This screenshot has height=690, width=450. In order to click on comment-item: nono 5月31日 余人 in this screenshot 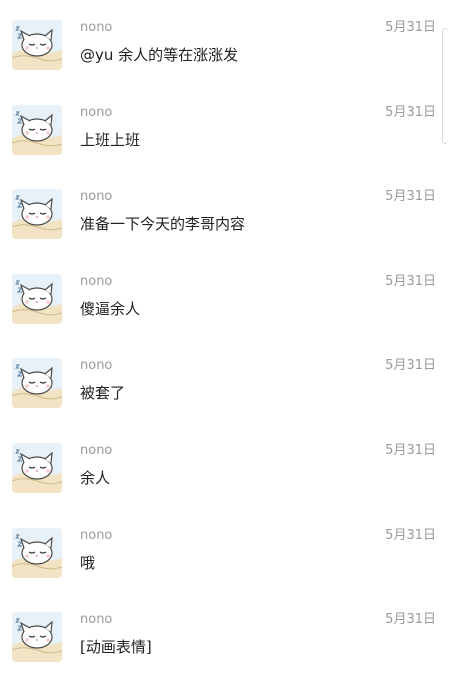, I will do `click(225, 479)`.